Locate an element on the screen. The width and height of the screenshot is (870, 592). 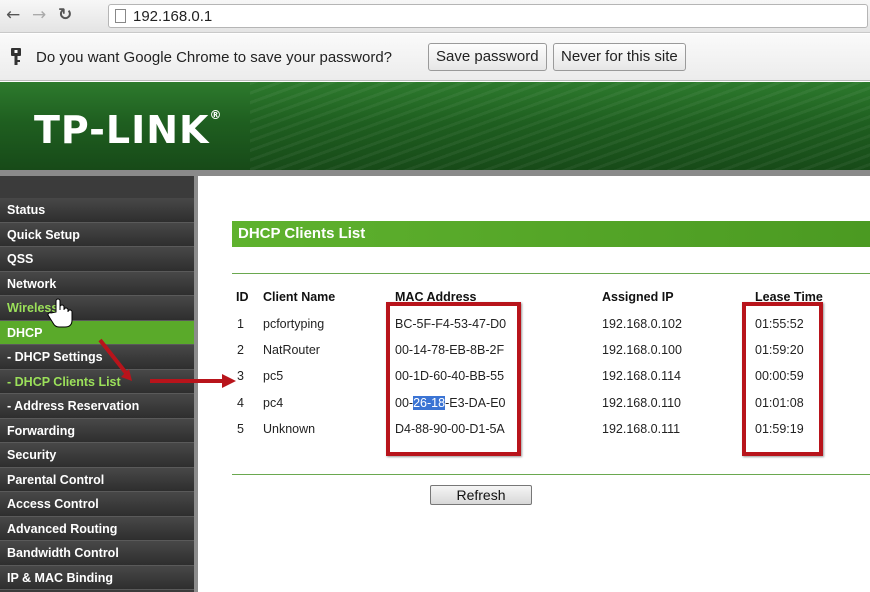
sidebar-item-advanced-routing: Advanced Routing is located at coordinates (97, 528).